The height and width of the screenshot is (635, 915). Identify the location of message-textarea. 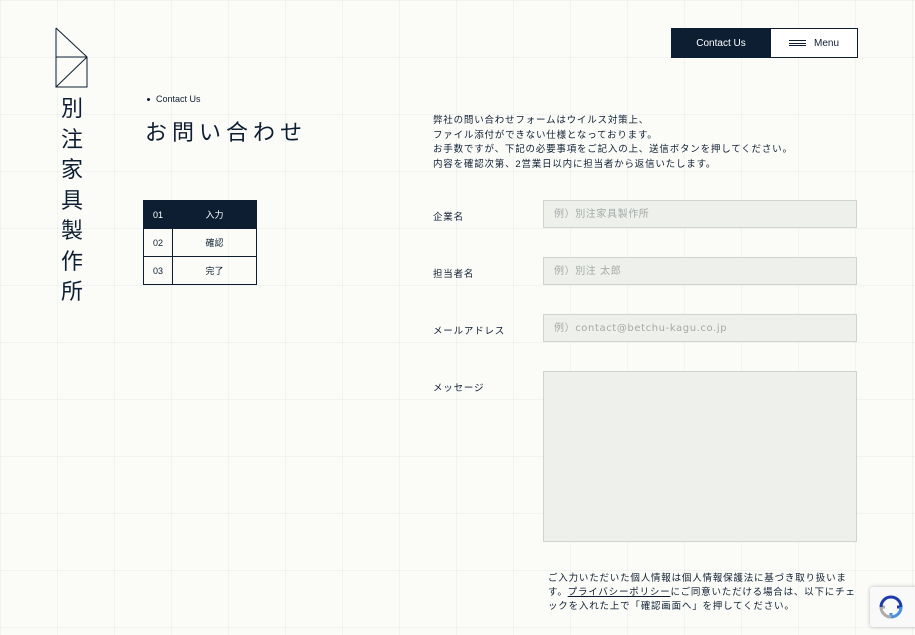
(700, 456).